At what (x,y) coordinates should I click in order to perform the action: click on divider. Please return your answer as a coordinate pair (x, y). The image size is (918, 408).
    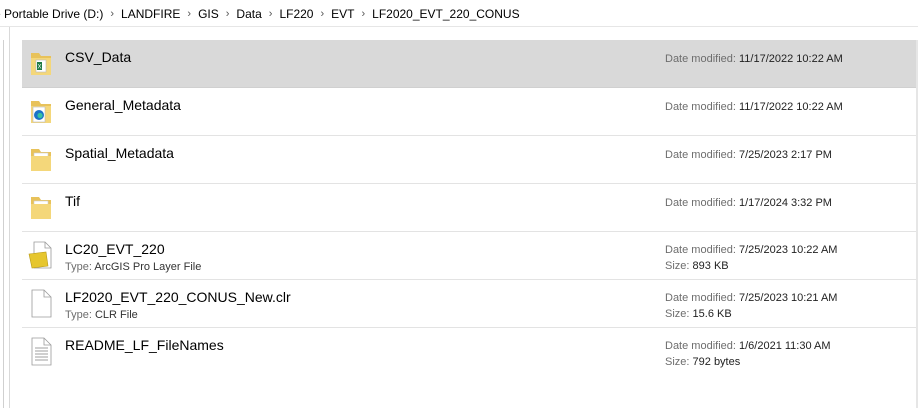
    Looking at the image, I should click on (459, 26).